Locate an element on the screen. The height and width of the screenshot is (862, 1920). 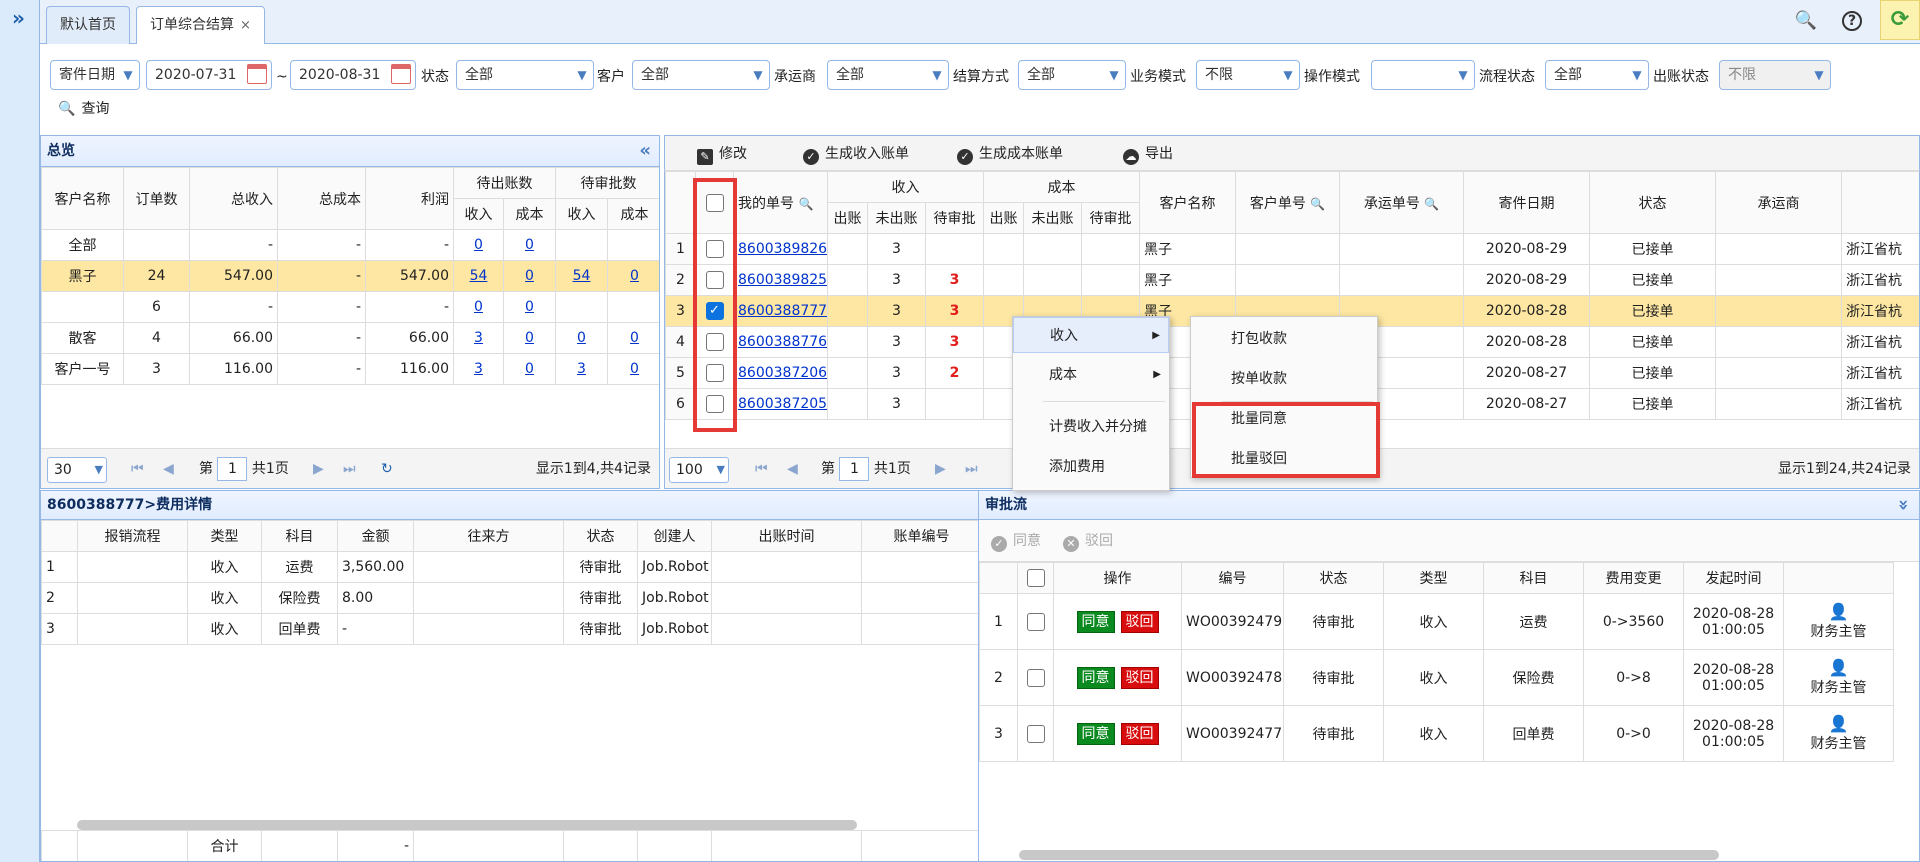
menu-item-cost: 成本 ▶ is located at coordinates (1091, 375).